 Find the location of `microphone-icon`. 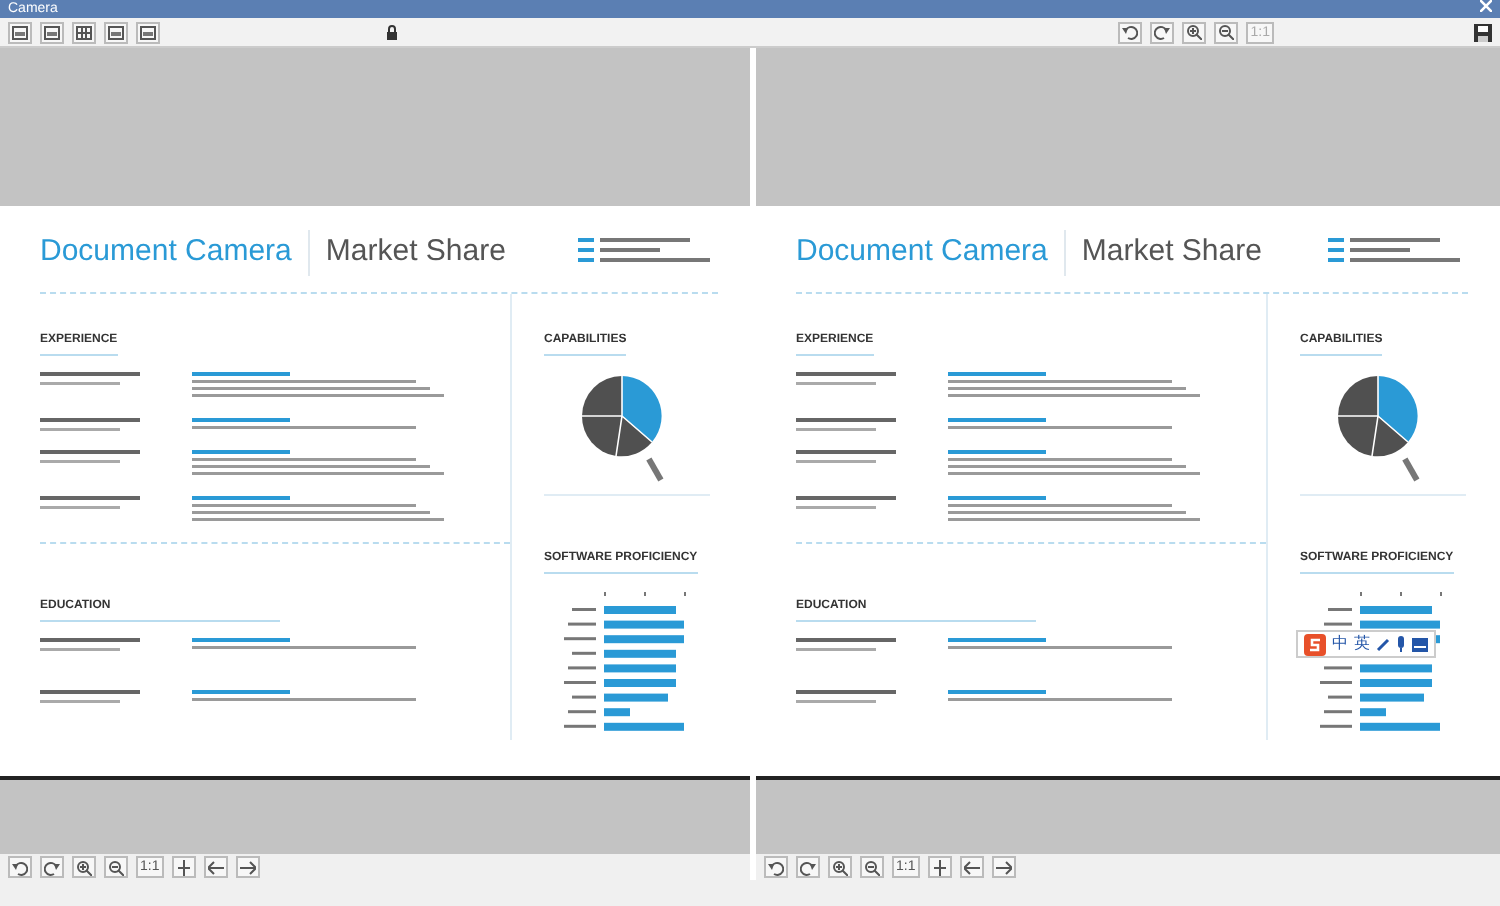

microphone-icon is located at coordinates (1401, 644).